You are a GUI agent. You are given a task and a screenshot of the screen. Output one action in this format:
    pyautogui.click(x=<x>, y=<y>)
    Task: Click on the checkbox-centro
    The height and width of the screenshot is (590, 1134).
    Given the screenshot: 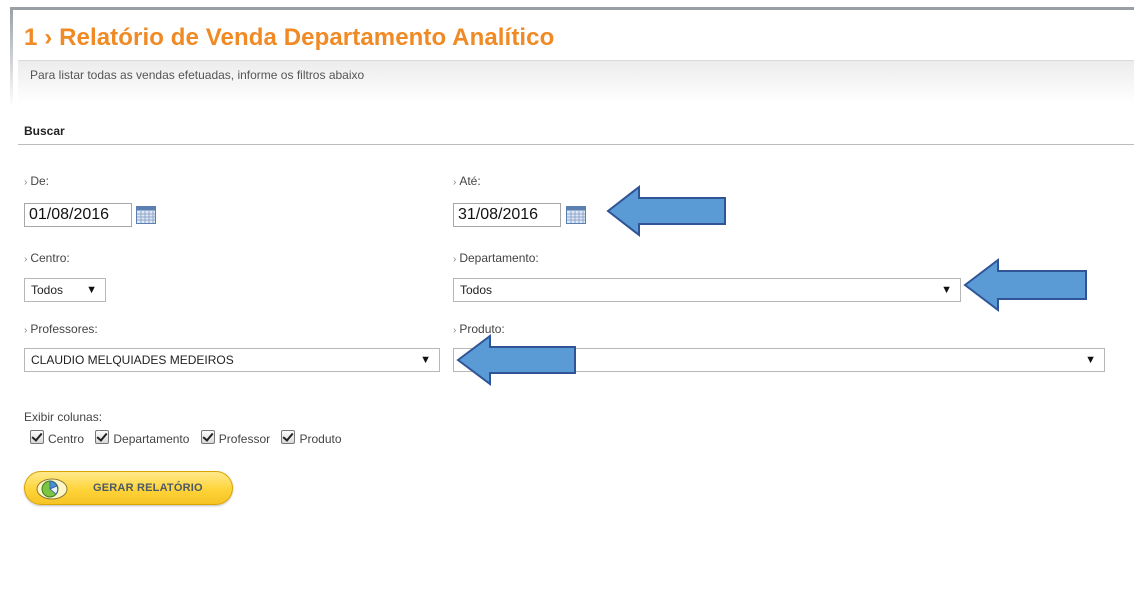 What is the action you would take?
    pyautogui.click(x=37, y=437)
    